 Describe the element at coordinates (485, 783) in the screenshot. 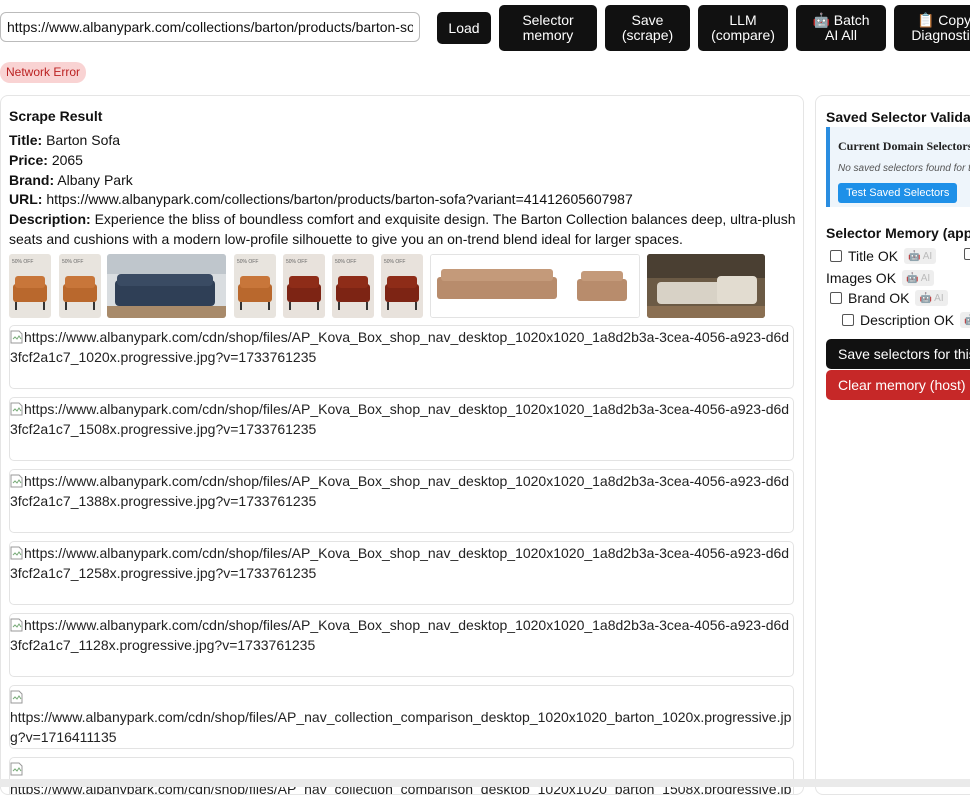

I see `horizontal-scrollbar` at that location.